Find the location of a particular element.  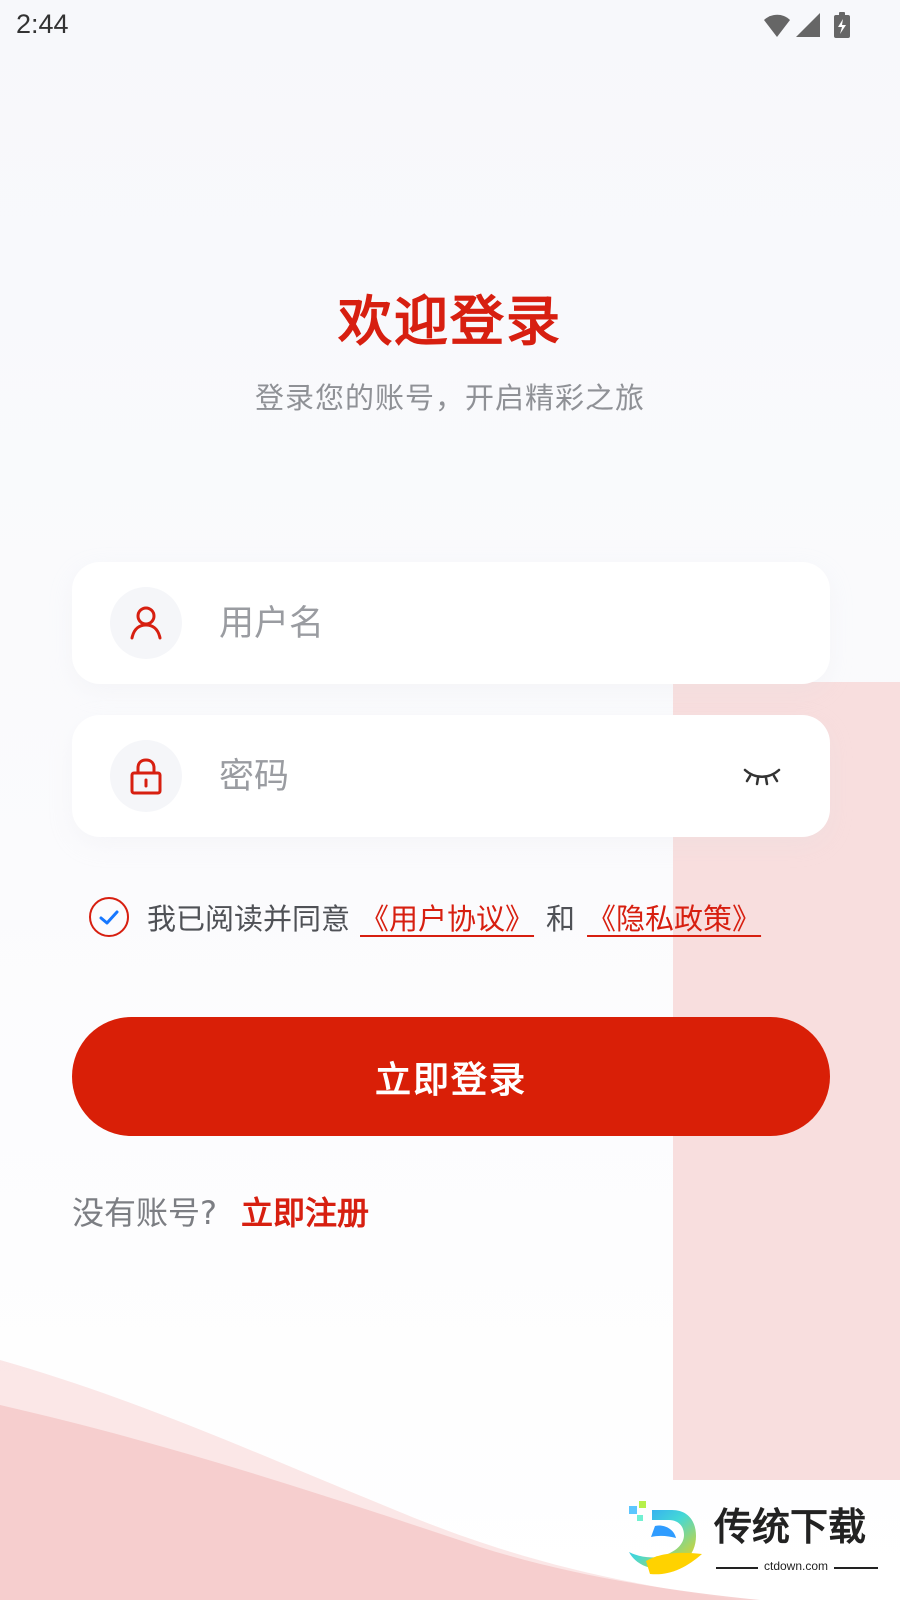

battery-icon is located at coordinates (842, 25).